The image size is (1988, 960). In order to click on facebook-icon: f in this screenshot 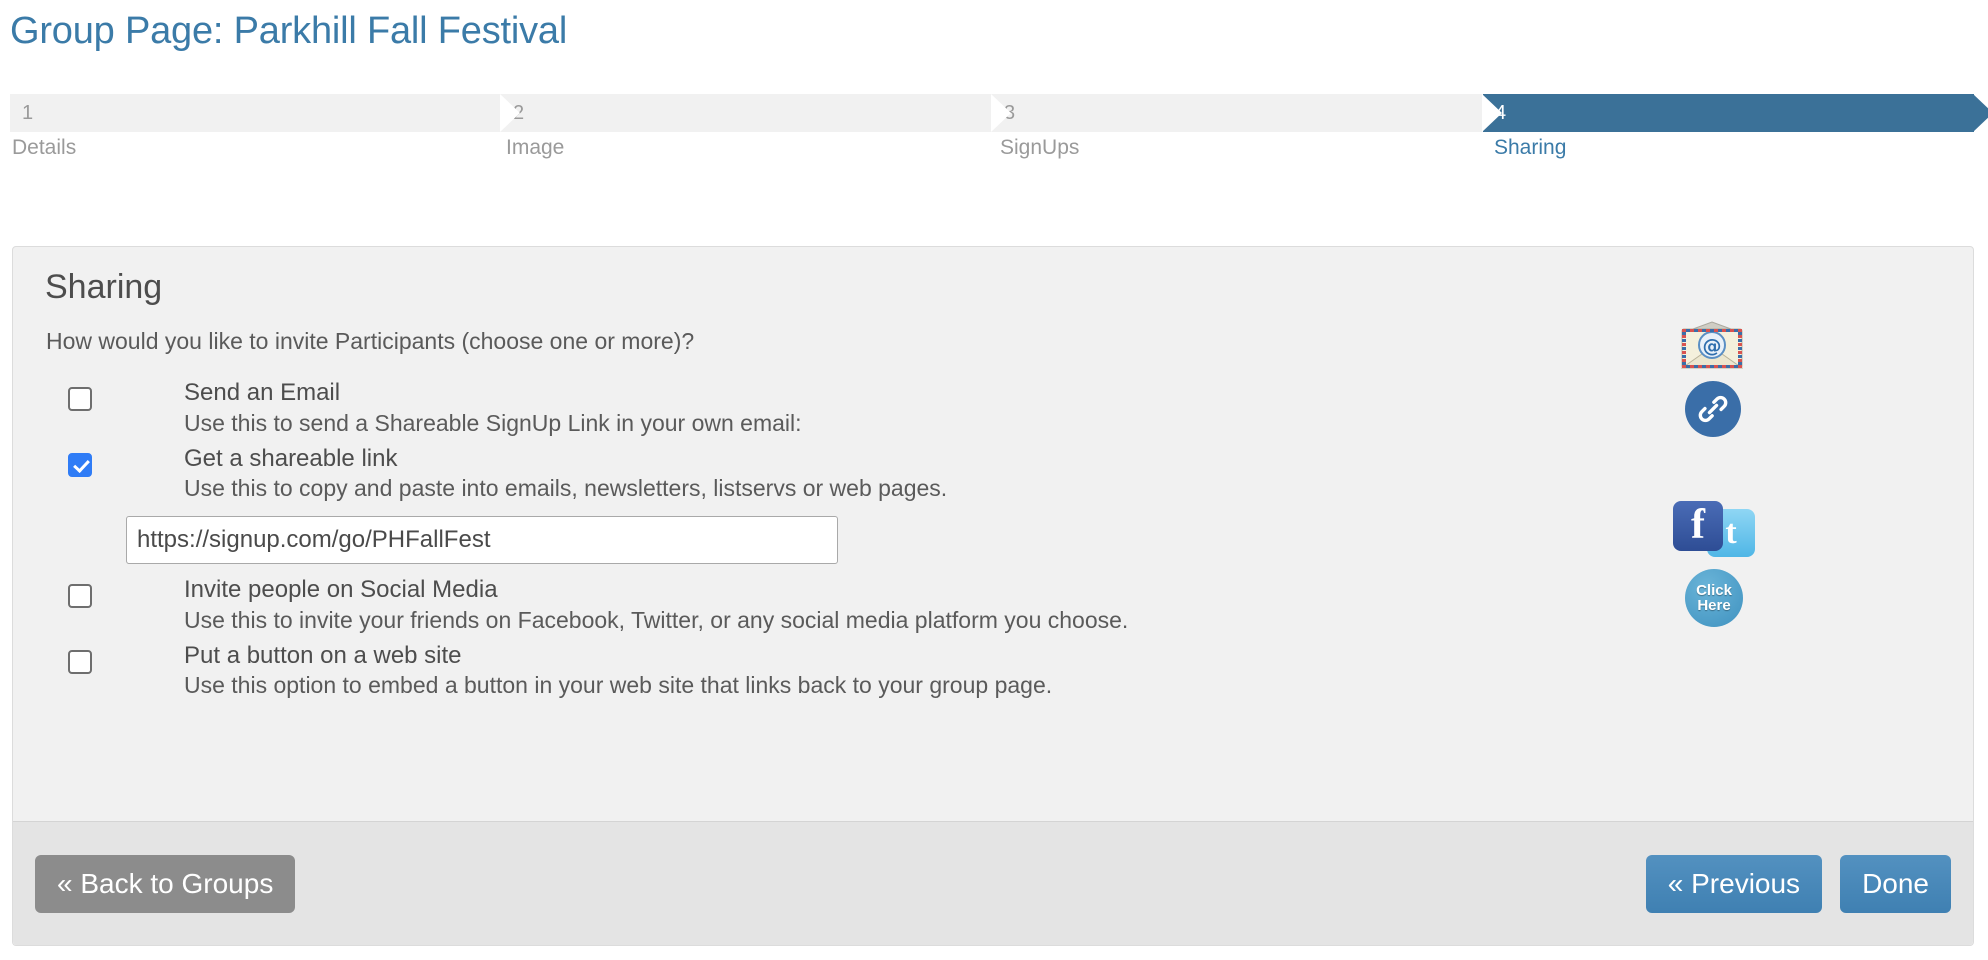, I will do `click(1698, 526)`.